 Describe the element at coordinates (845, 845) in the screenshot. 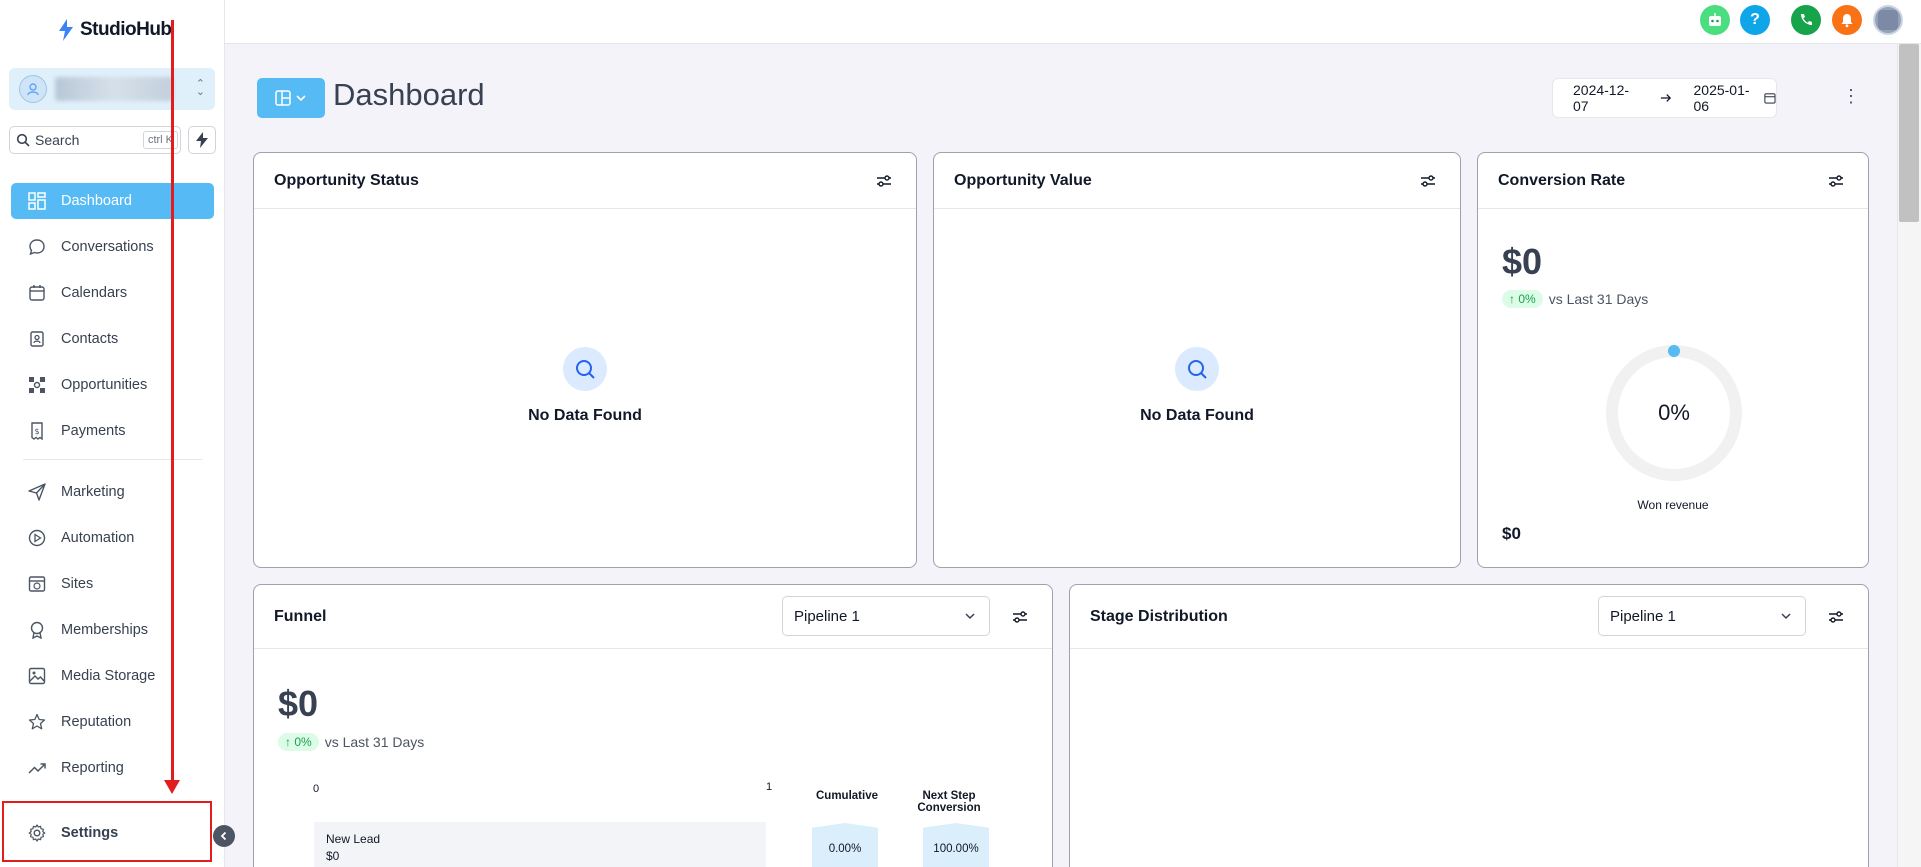

I see `cumulative-cell: 0.00%` at that location.